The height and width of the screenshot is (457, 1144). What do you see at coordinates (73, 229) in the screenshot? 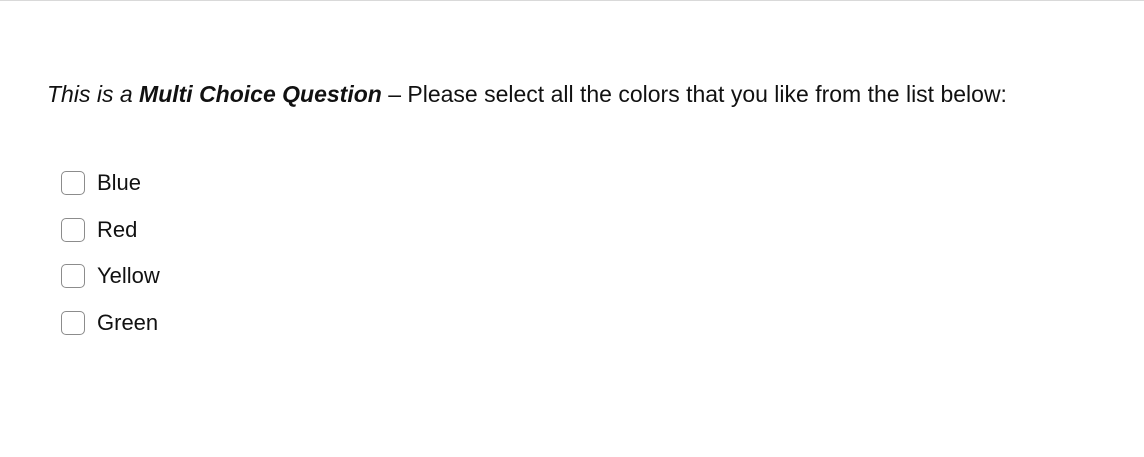
I see `checkbox-red` at bounding box center [73, 229].